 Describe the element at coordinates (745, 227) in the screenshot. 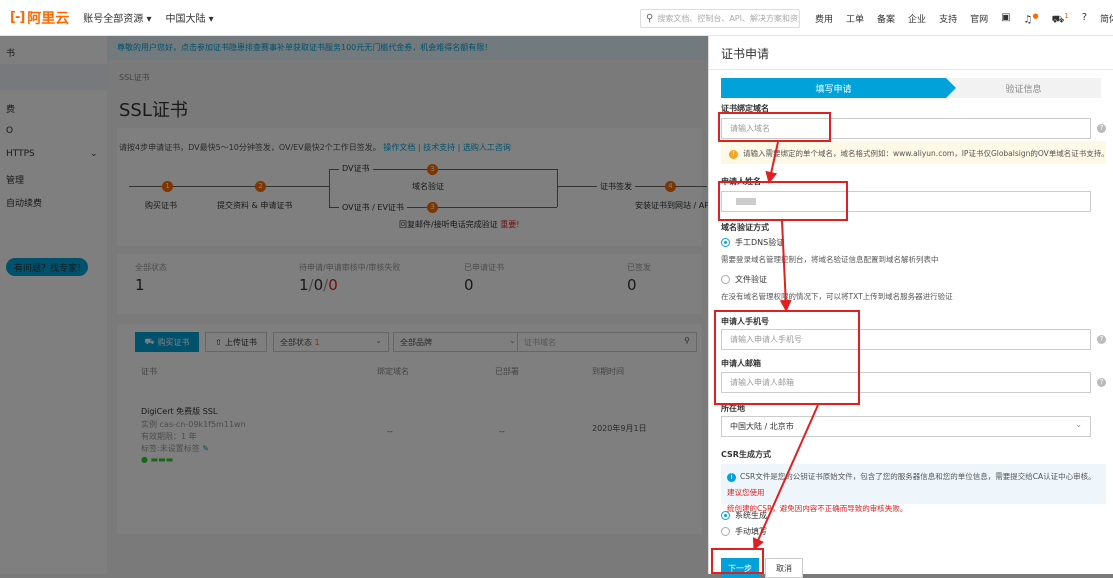

I see `verify-method-label: 域名验证方式` at that location.